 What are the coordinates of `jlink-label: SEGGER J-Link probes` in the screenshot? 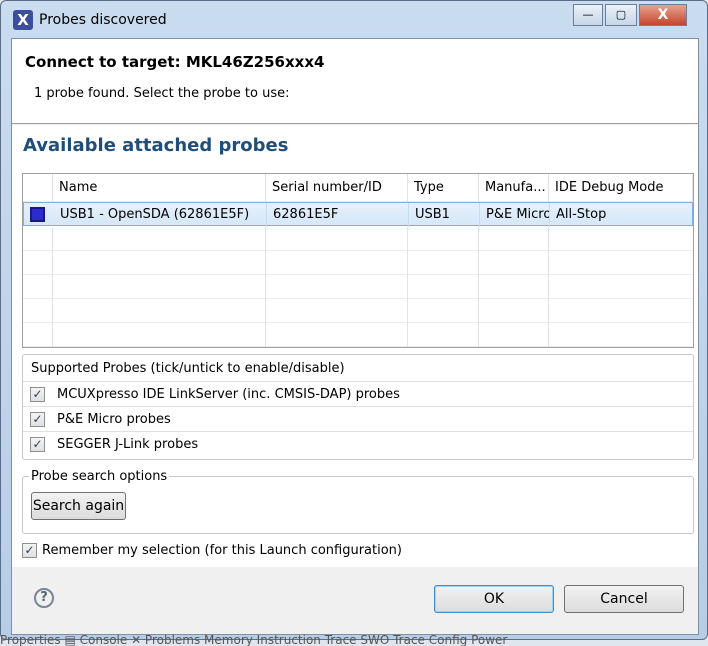 It's located at (128, 444).